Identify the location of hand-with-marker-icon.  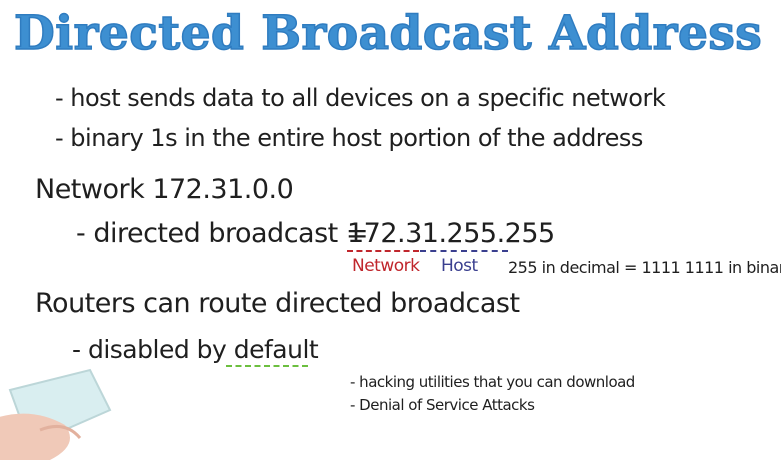
(56, 414).